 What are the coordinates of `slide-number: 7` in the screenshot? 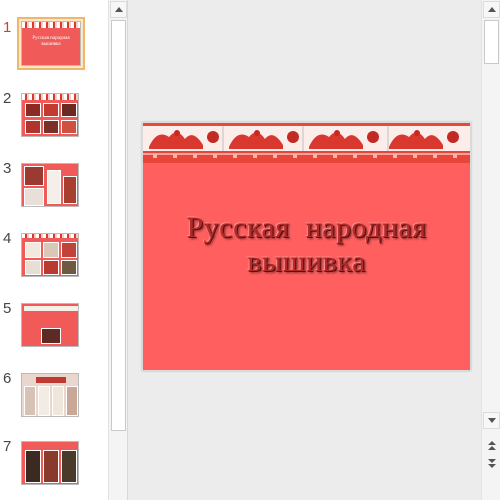 It's located at (7, 446).